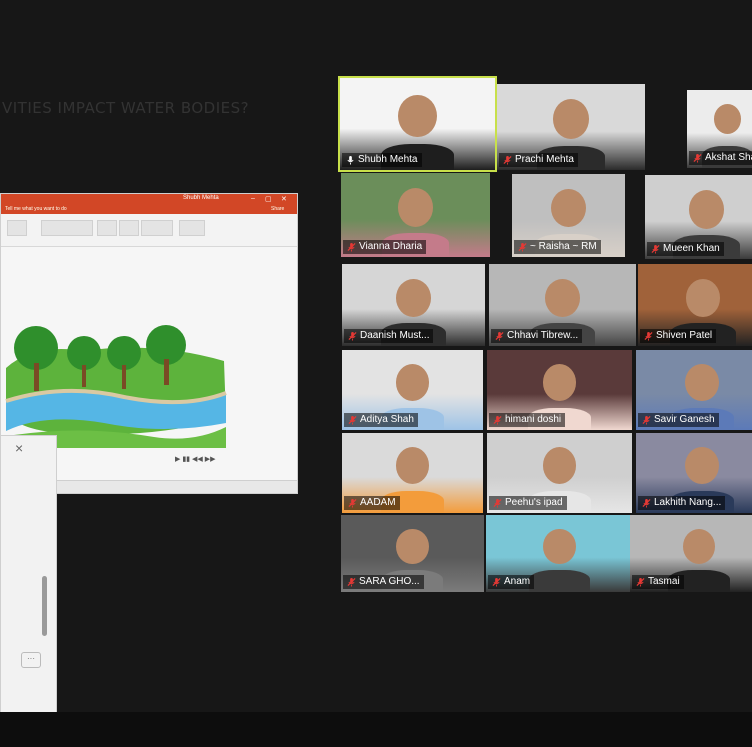  What do you see at coordinates (350, 160) in the screenshot?
I see `mic-icon` at bounding box center [350, 160].